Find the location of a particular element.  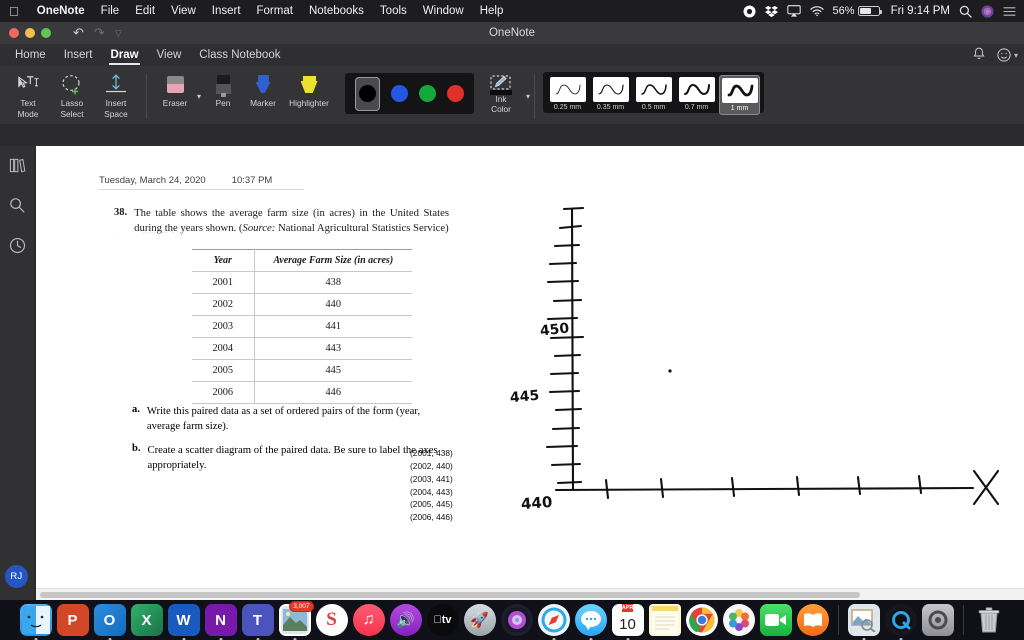

tab-view: View is located at coordinates (169, 55).